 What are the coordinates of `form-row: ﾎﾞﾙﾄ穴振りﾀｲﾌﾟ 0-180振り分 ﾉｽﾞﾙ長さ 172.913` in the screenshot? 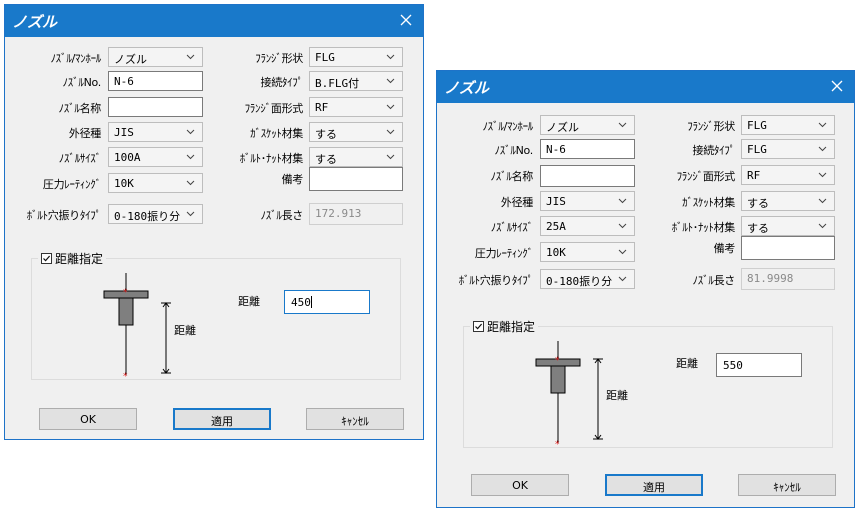 It's located at (214, 214).